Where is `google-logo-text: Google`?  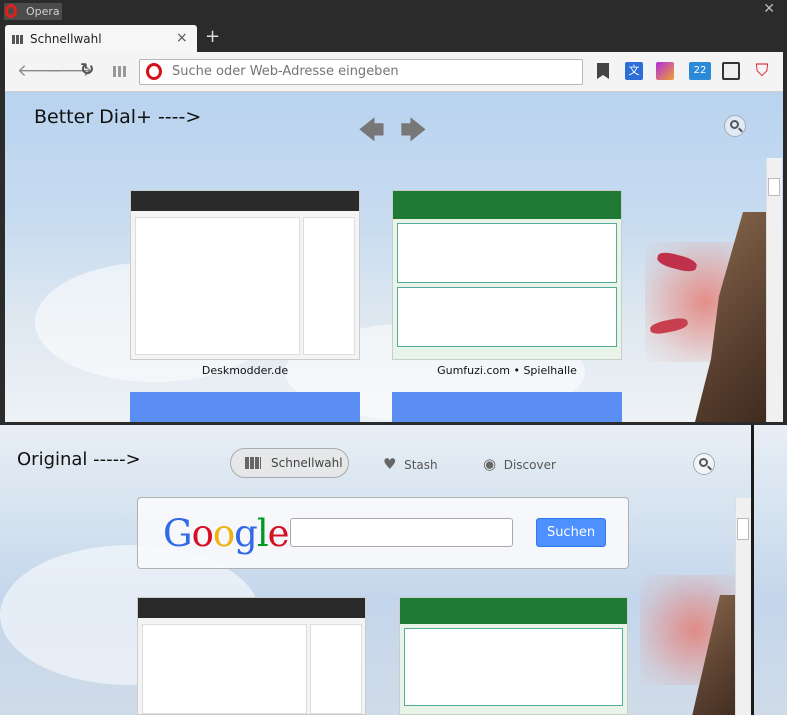
google-logo-text: Google is located at coordinates (226, 533).